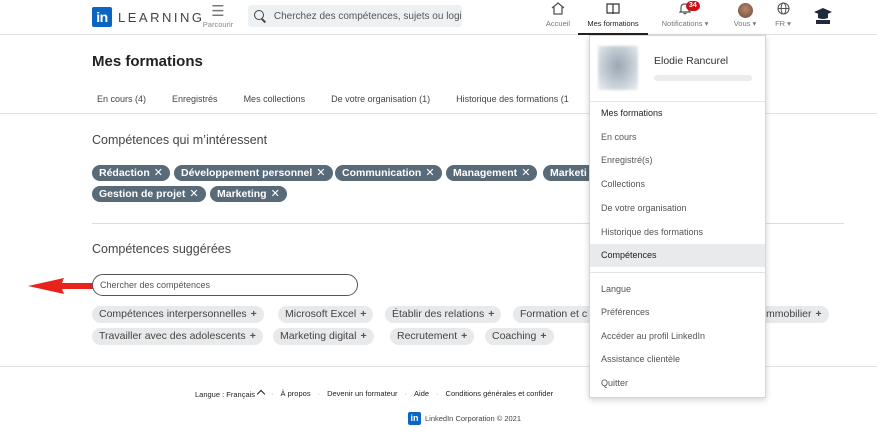 This screenshot has width=877, height=438. What do you see at coordinates (780, 23) in the screenshot?
I see `nav-language-label: FR` at bounding box center [780, 23].